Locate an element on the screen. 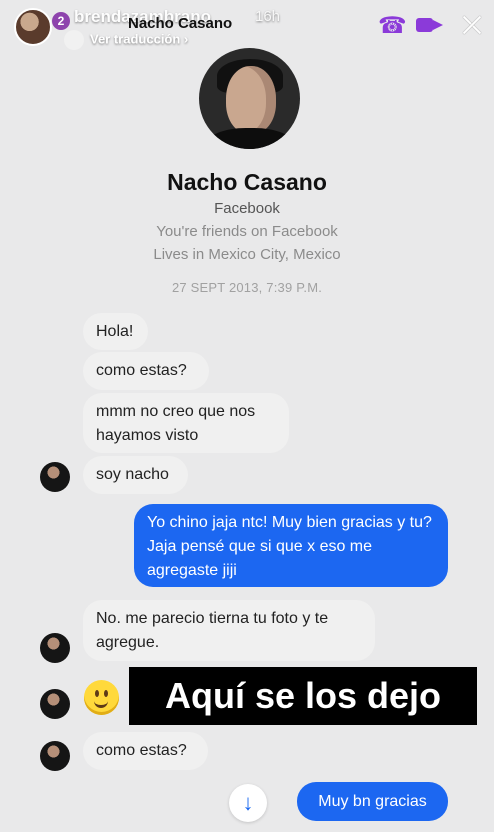 This screenshot has height=832, width=494. conversation-title: Nacho Casano is located at coordinates (180, 23).